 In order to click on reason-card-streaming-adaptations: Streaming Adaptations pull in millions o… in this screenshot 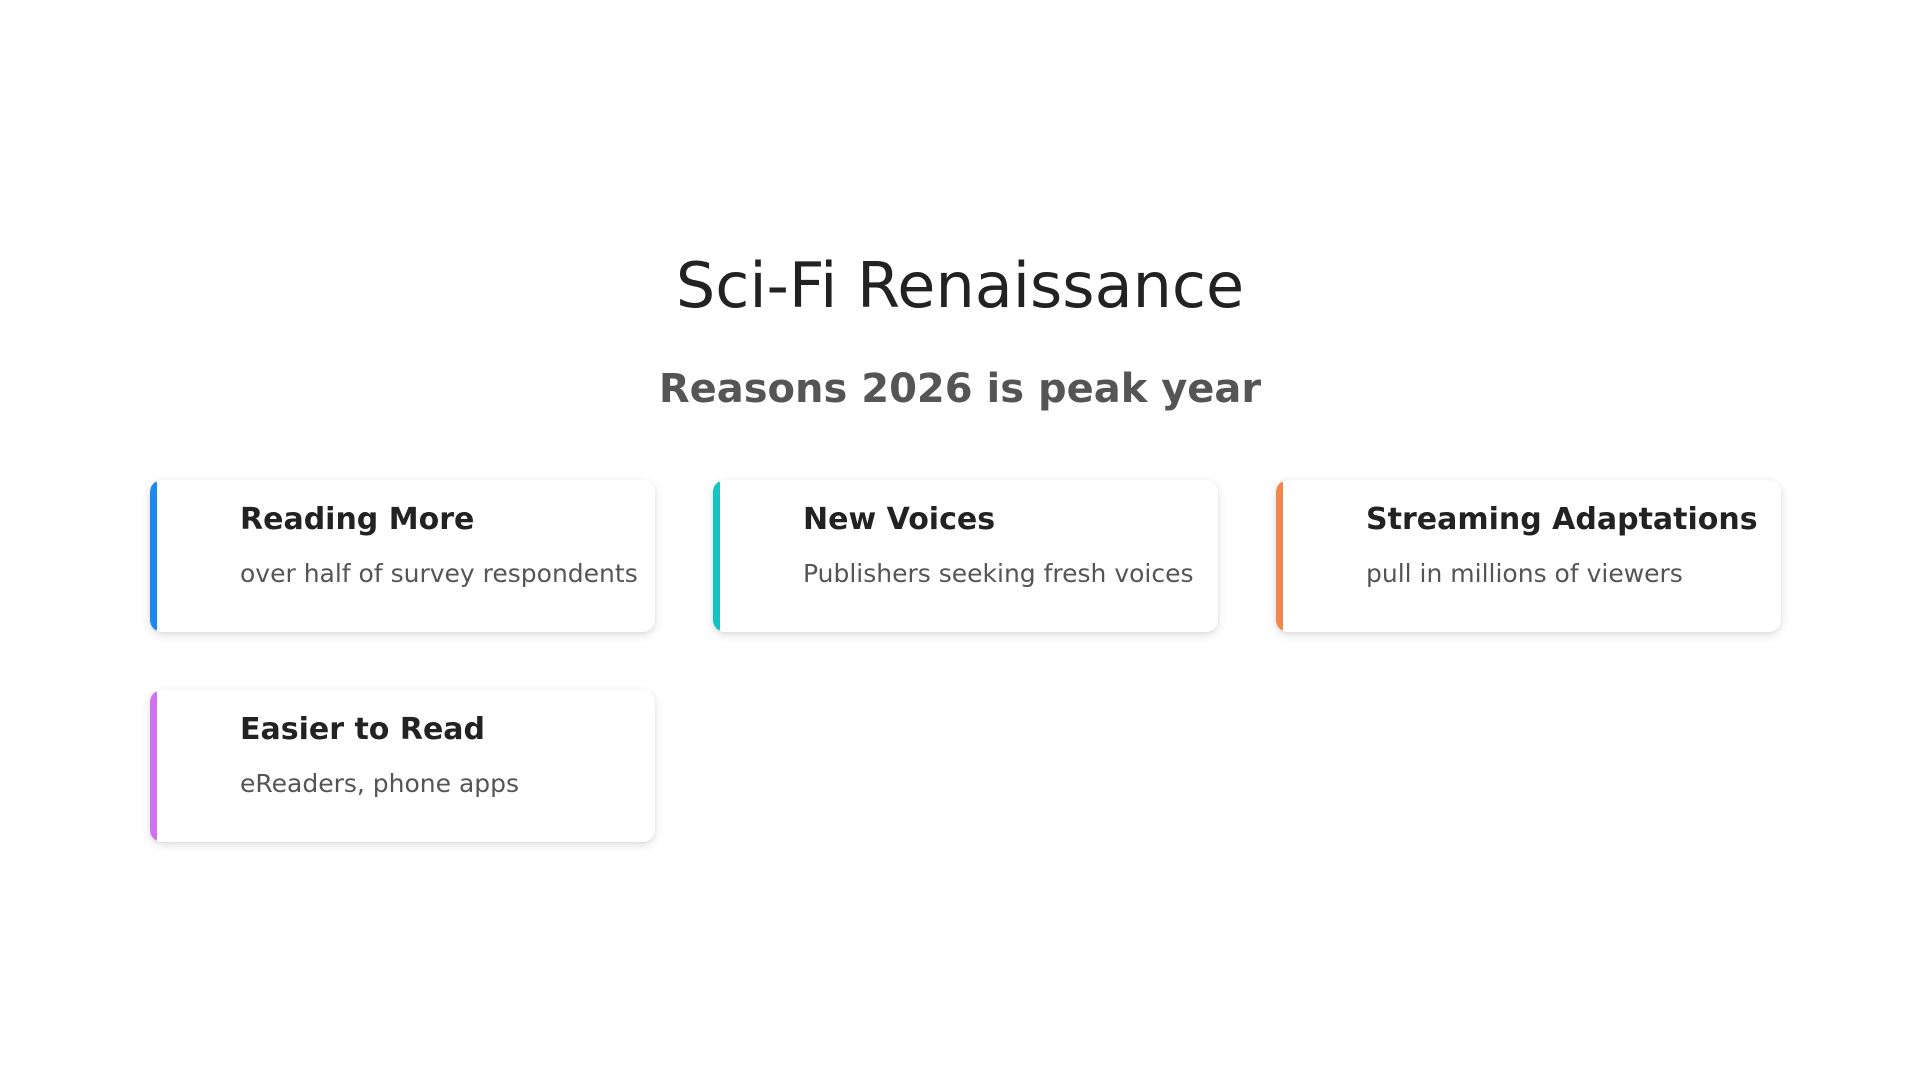, I will do `click(1528, 556)`.